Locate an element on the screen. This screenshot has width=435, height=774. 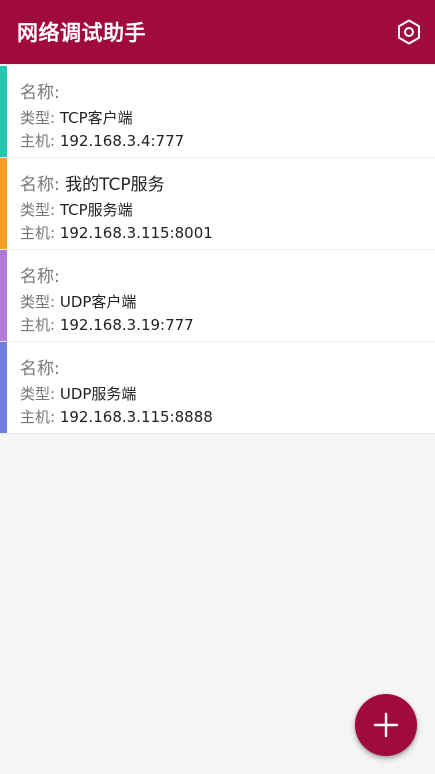
connection-item: 名称: 类型: UDP客户端 主机: 192.168.3.19:777 is located at coordinates (217, 296).